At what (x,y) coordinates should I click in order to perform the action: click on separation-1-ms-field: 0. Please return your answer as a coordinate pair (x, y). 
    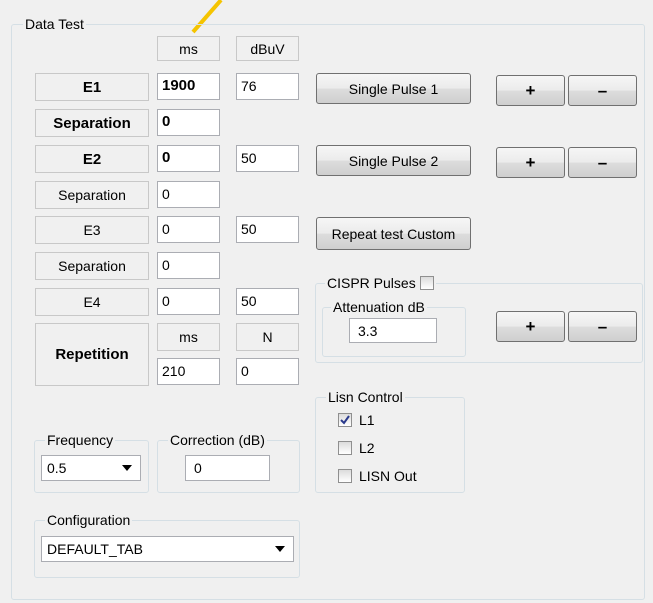
    Looking at the image, I should click on (188, 122).